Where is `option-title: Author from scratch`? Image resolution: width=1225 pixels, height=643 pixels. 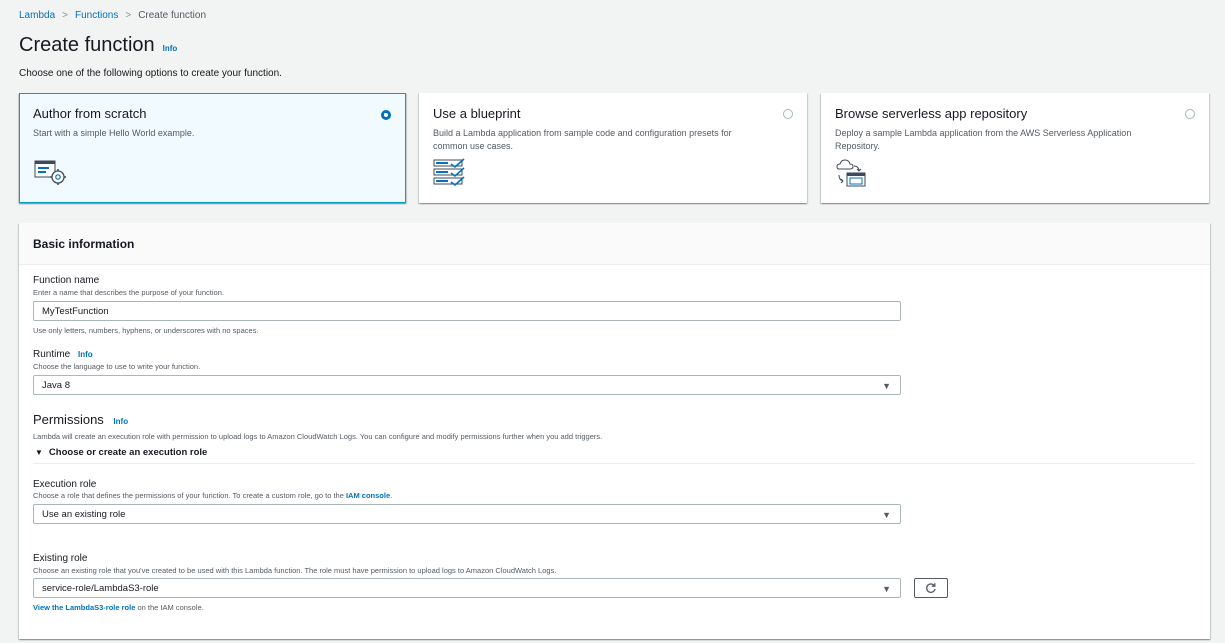
option-title: Author from scratch is located at coordinates (90, 113).